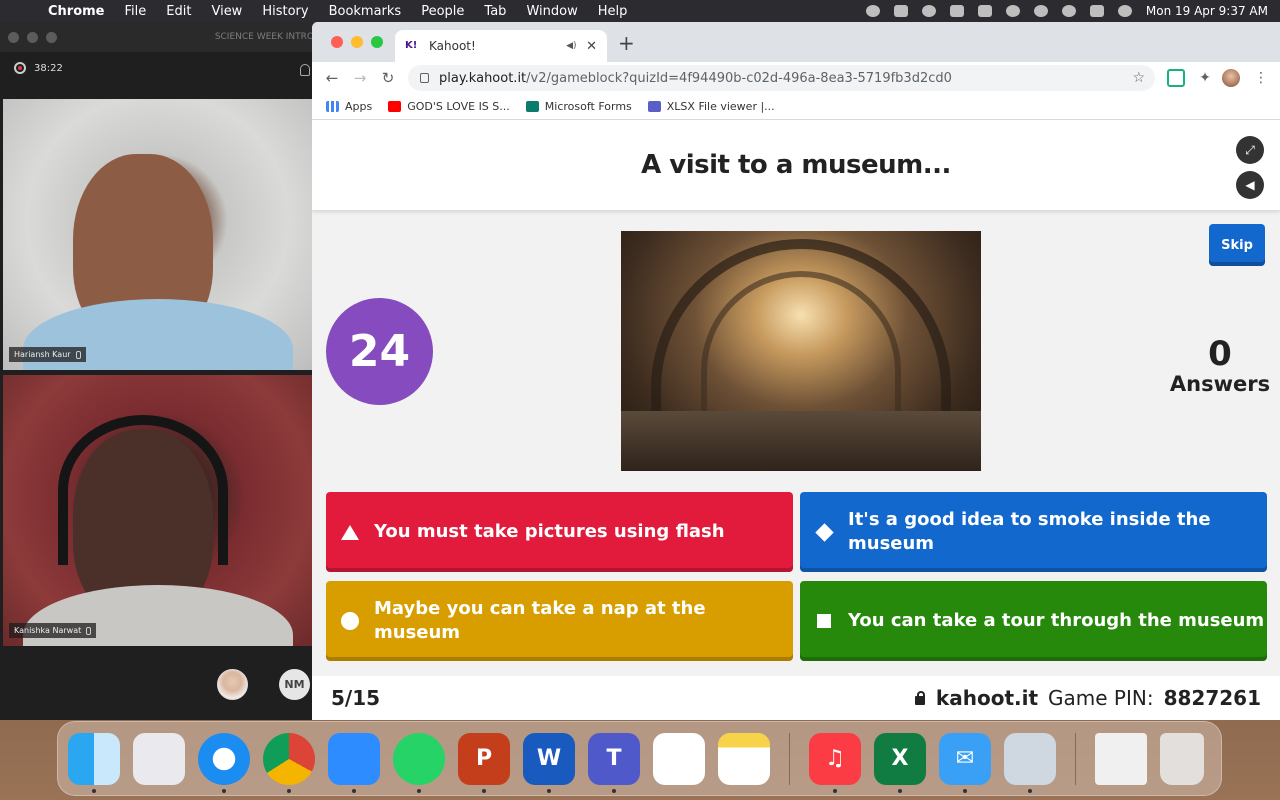 The height and width of the screenshot is (800, 1280). Describe the element at coordinates (365, 11) in the screenshot. I see `menu-bookmarks: Bookmarks` at that location.